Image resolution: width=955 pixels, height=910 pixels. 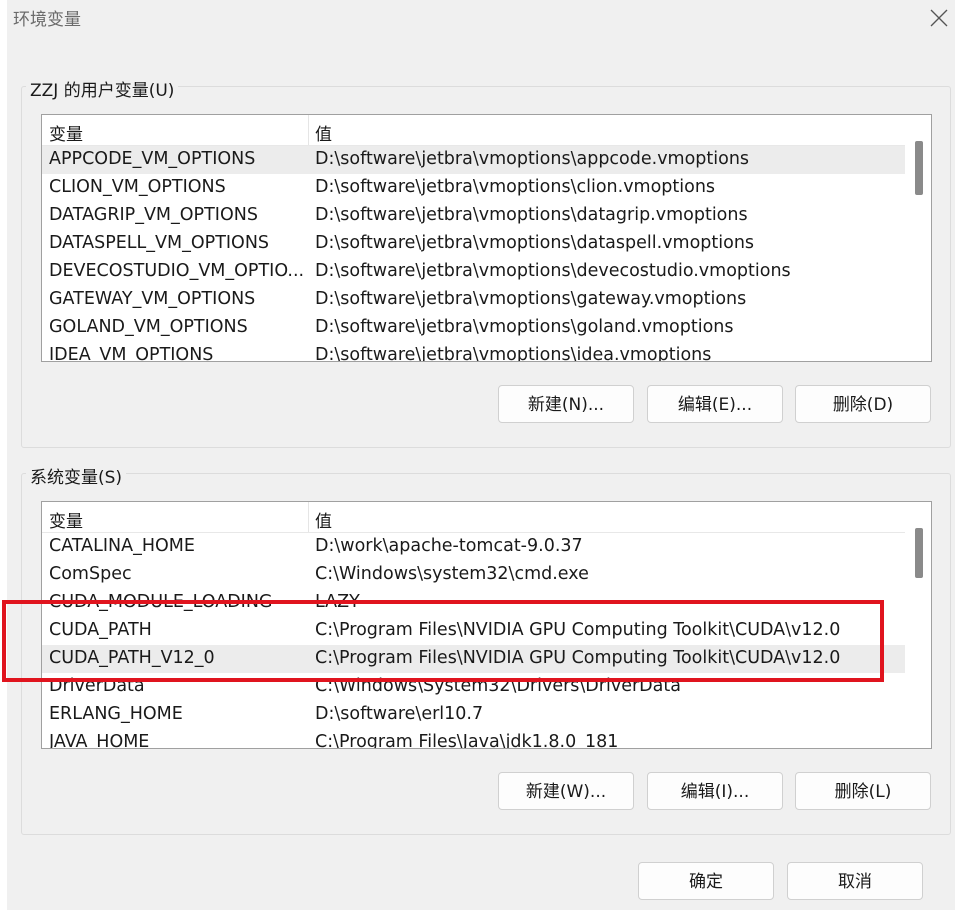 What do you see at coordinates (473, 517) in the screenshot?
I see `system-list-header: 变量 值` at bounding box center [473, 517].